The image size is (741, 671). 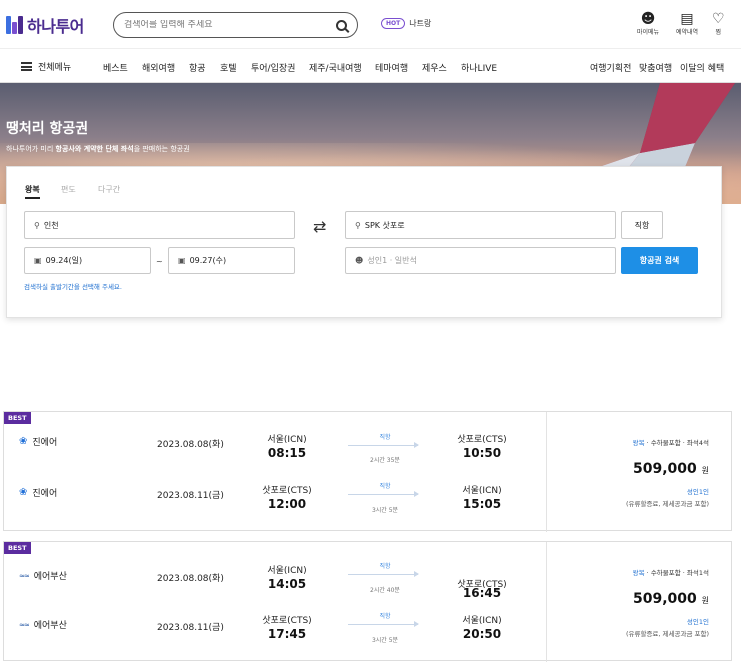 What do you see at coordinates (335, 67) in the screenshot?
I see `nav-item-jeju: 제주/국내여행` at bounding box center [335, 67].